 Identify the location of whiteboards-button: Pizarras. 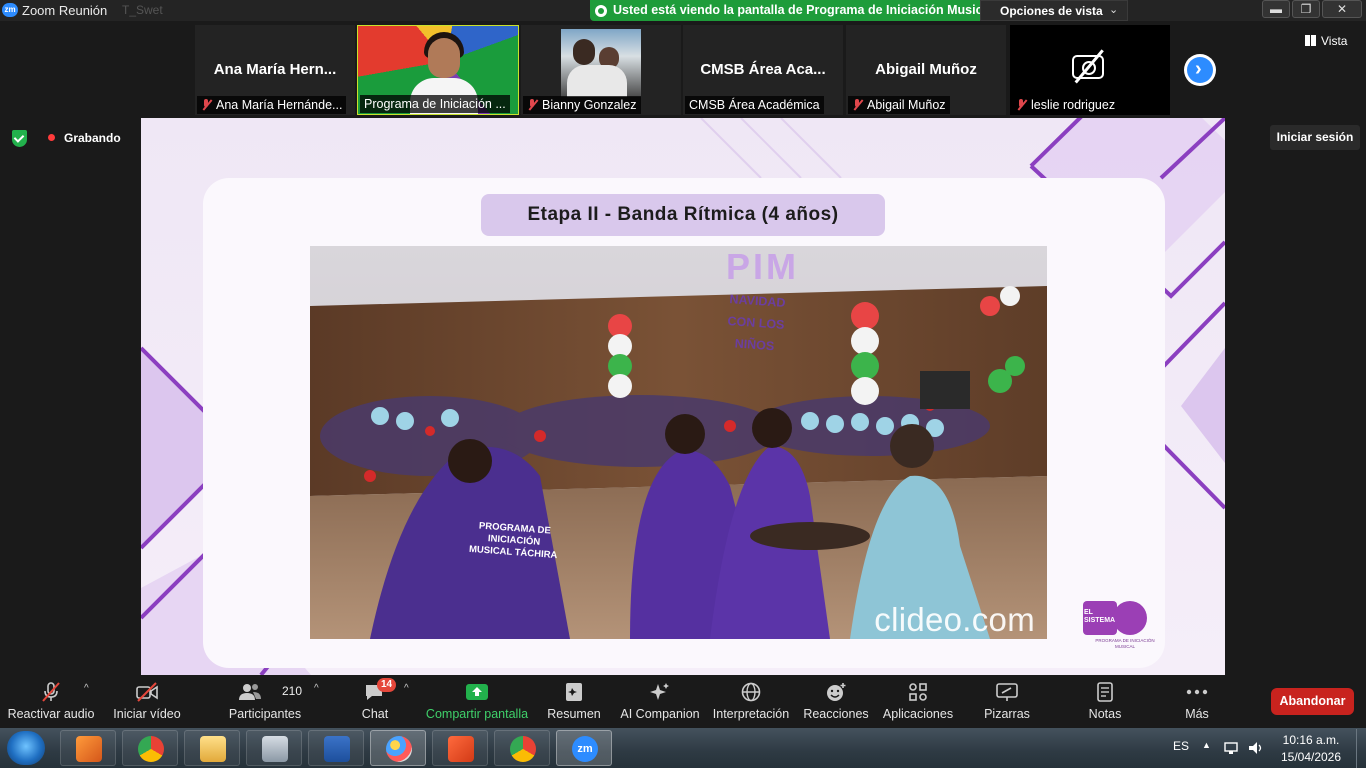
(1007, 701).